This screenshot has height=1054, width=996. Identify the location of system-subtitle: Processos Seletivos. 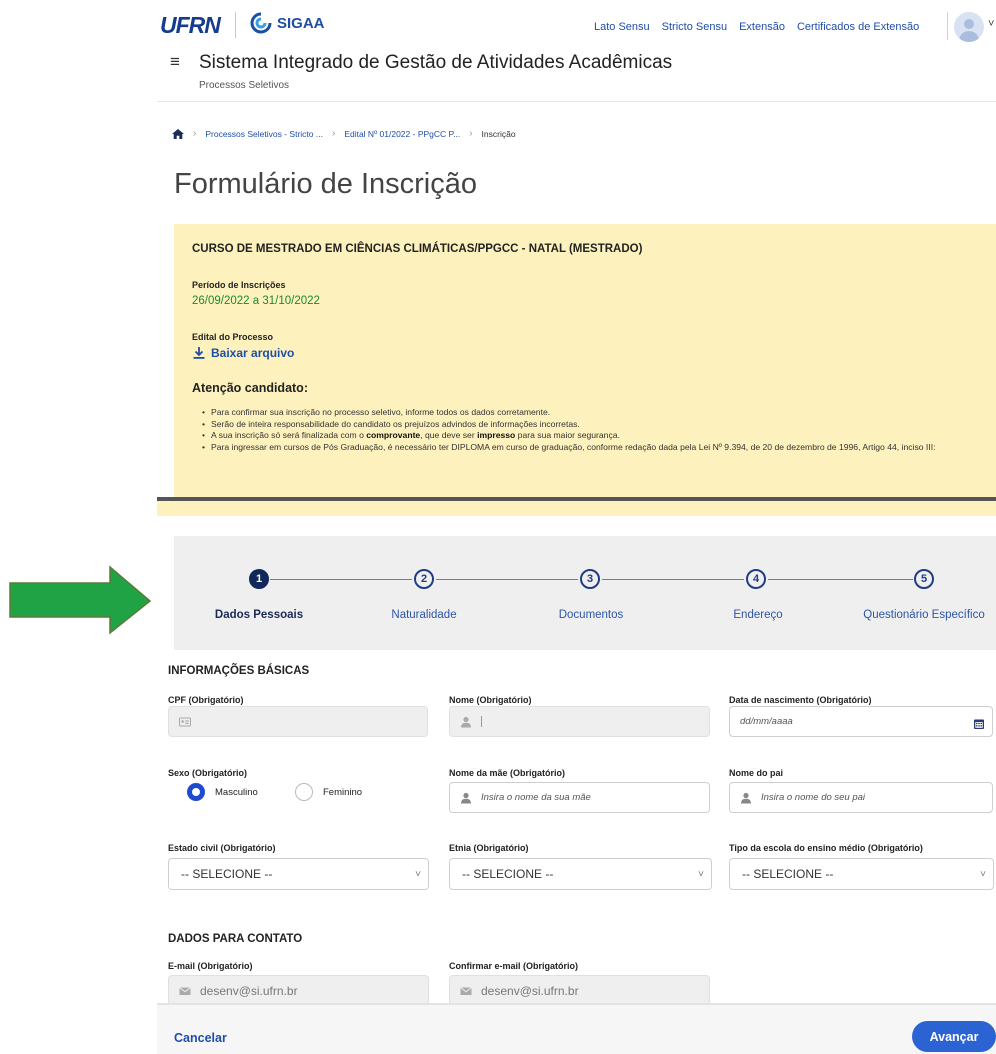
(244, 85).